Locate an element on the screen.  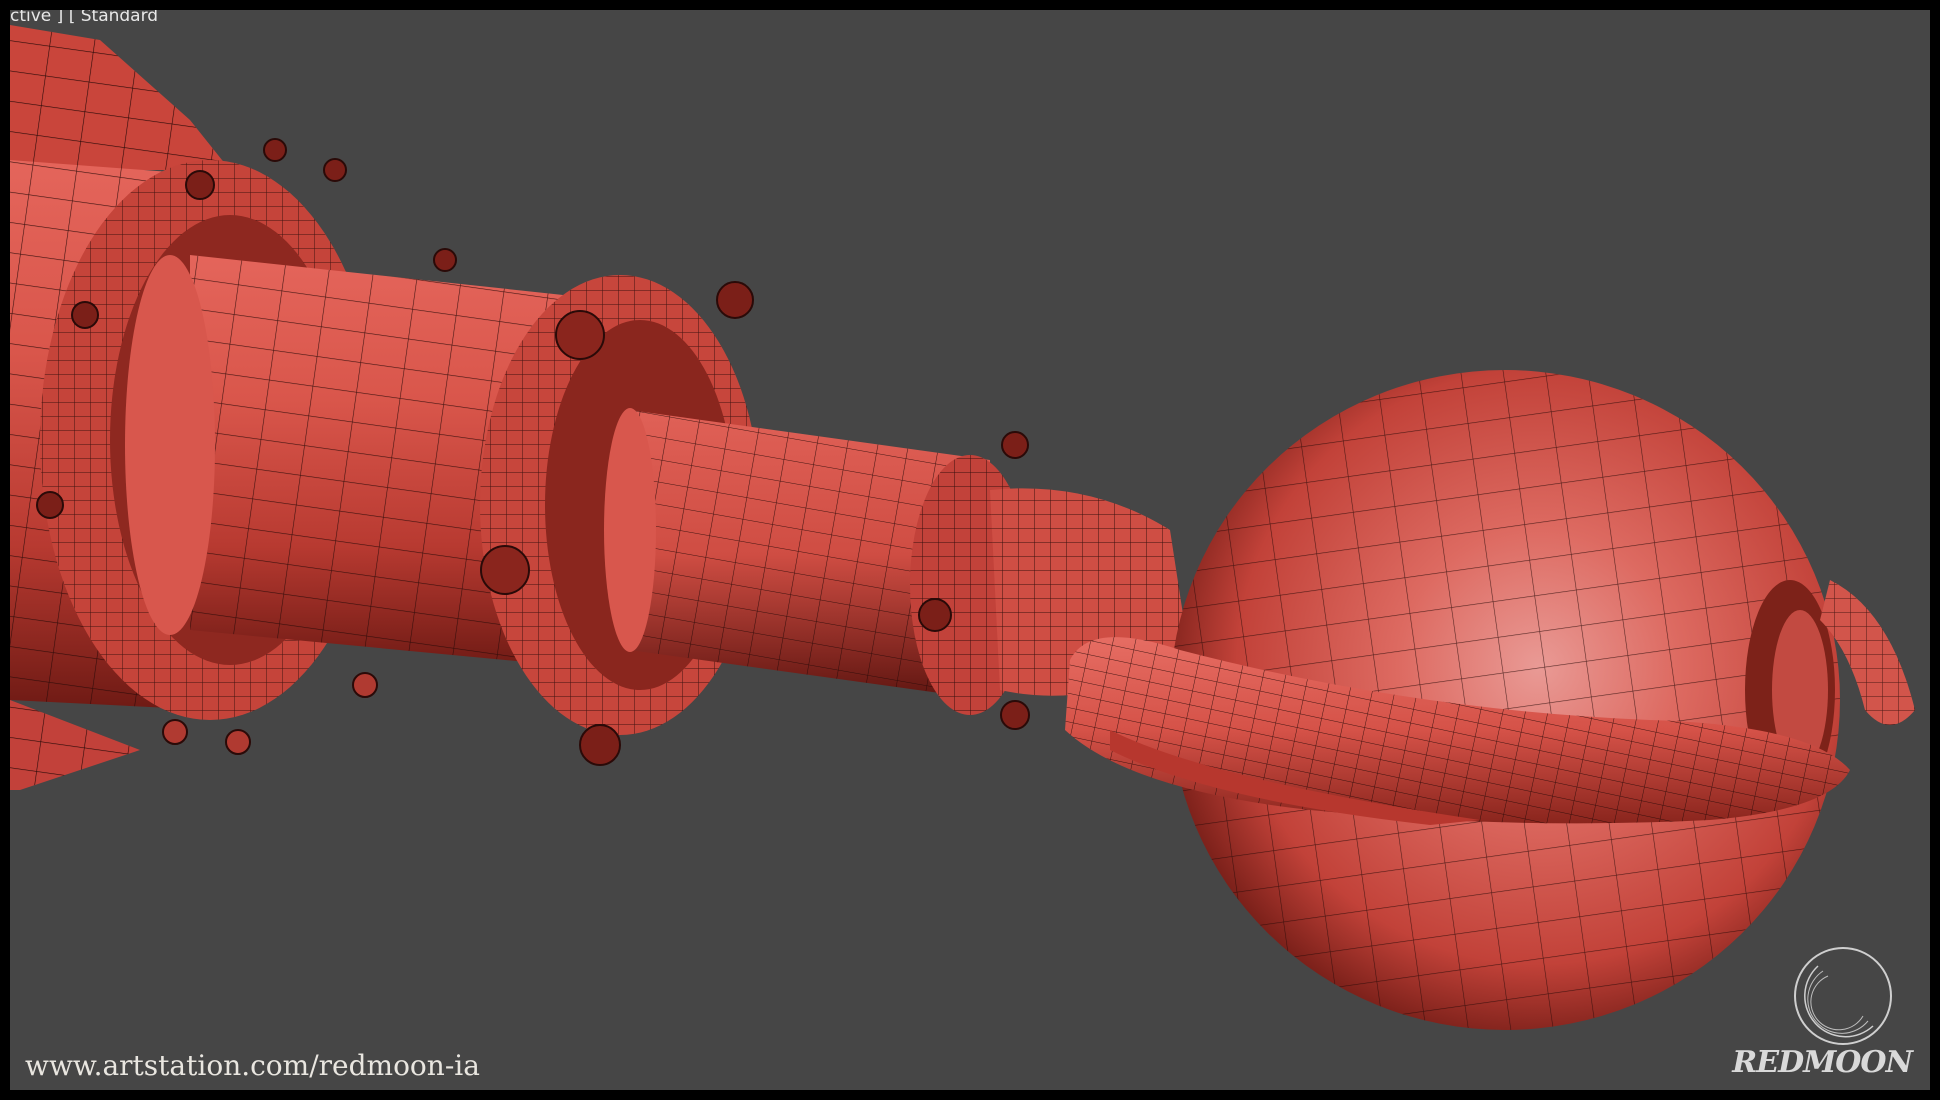
artstation-url: www.artstation.com/redmoon-ia is located at coordinates (252, 1065).